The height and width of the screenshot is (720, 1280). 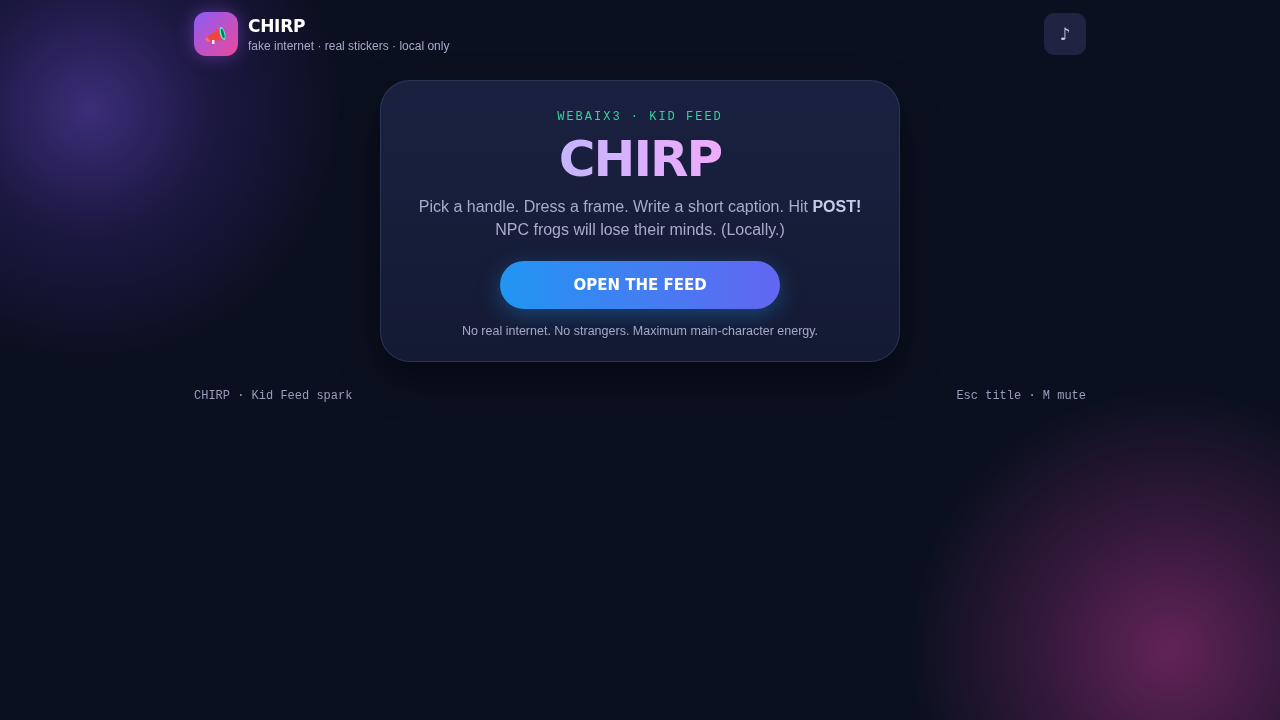 What do you see at coordinates (640, 331) in the screenshot?
I see `card-note: No real internet. No strangers. Maximum main-character energy.` at bounding box center [640, 331].